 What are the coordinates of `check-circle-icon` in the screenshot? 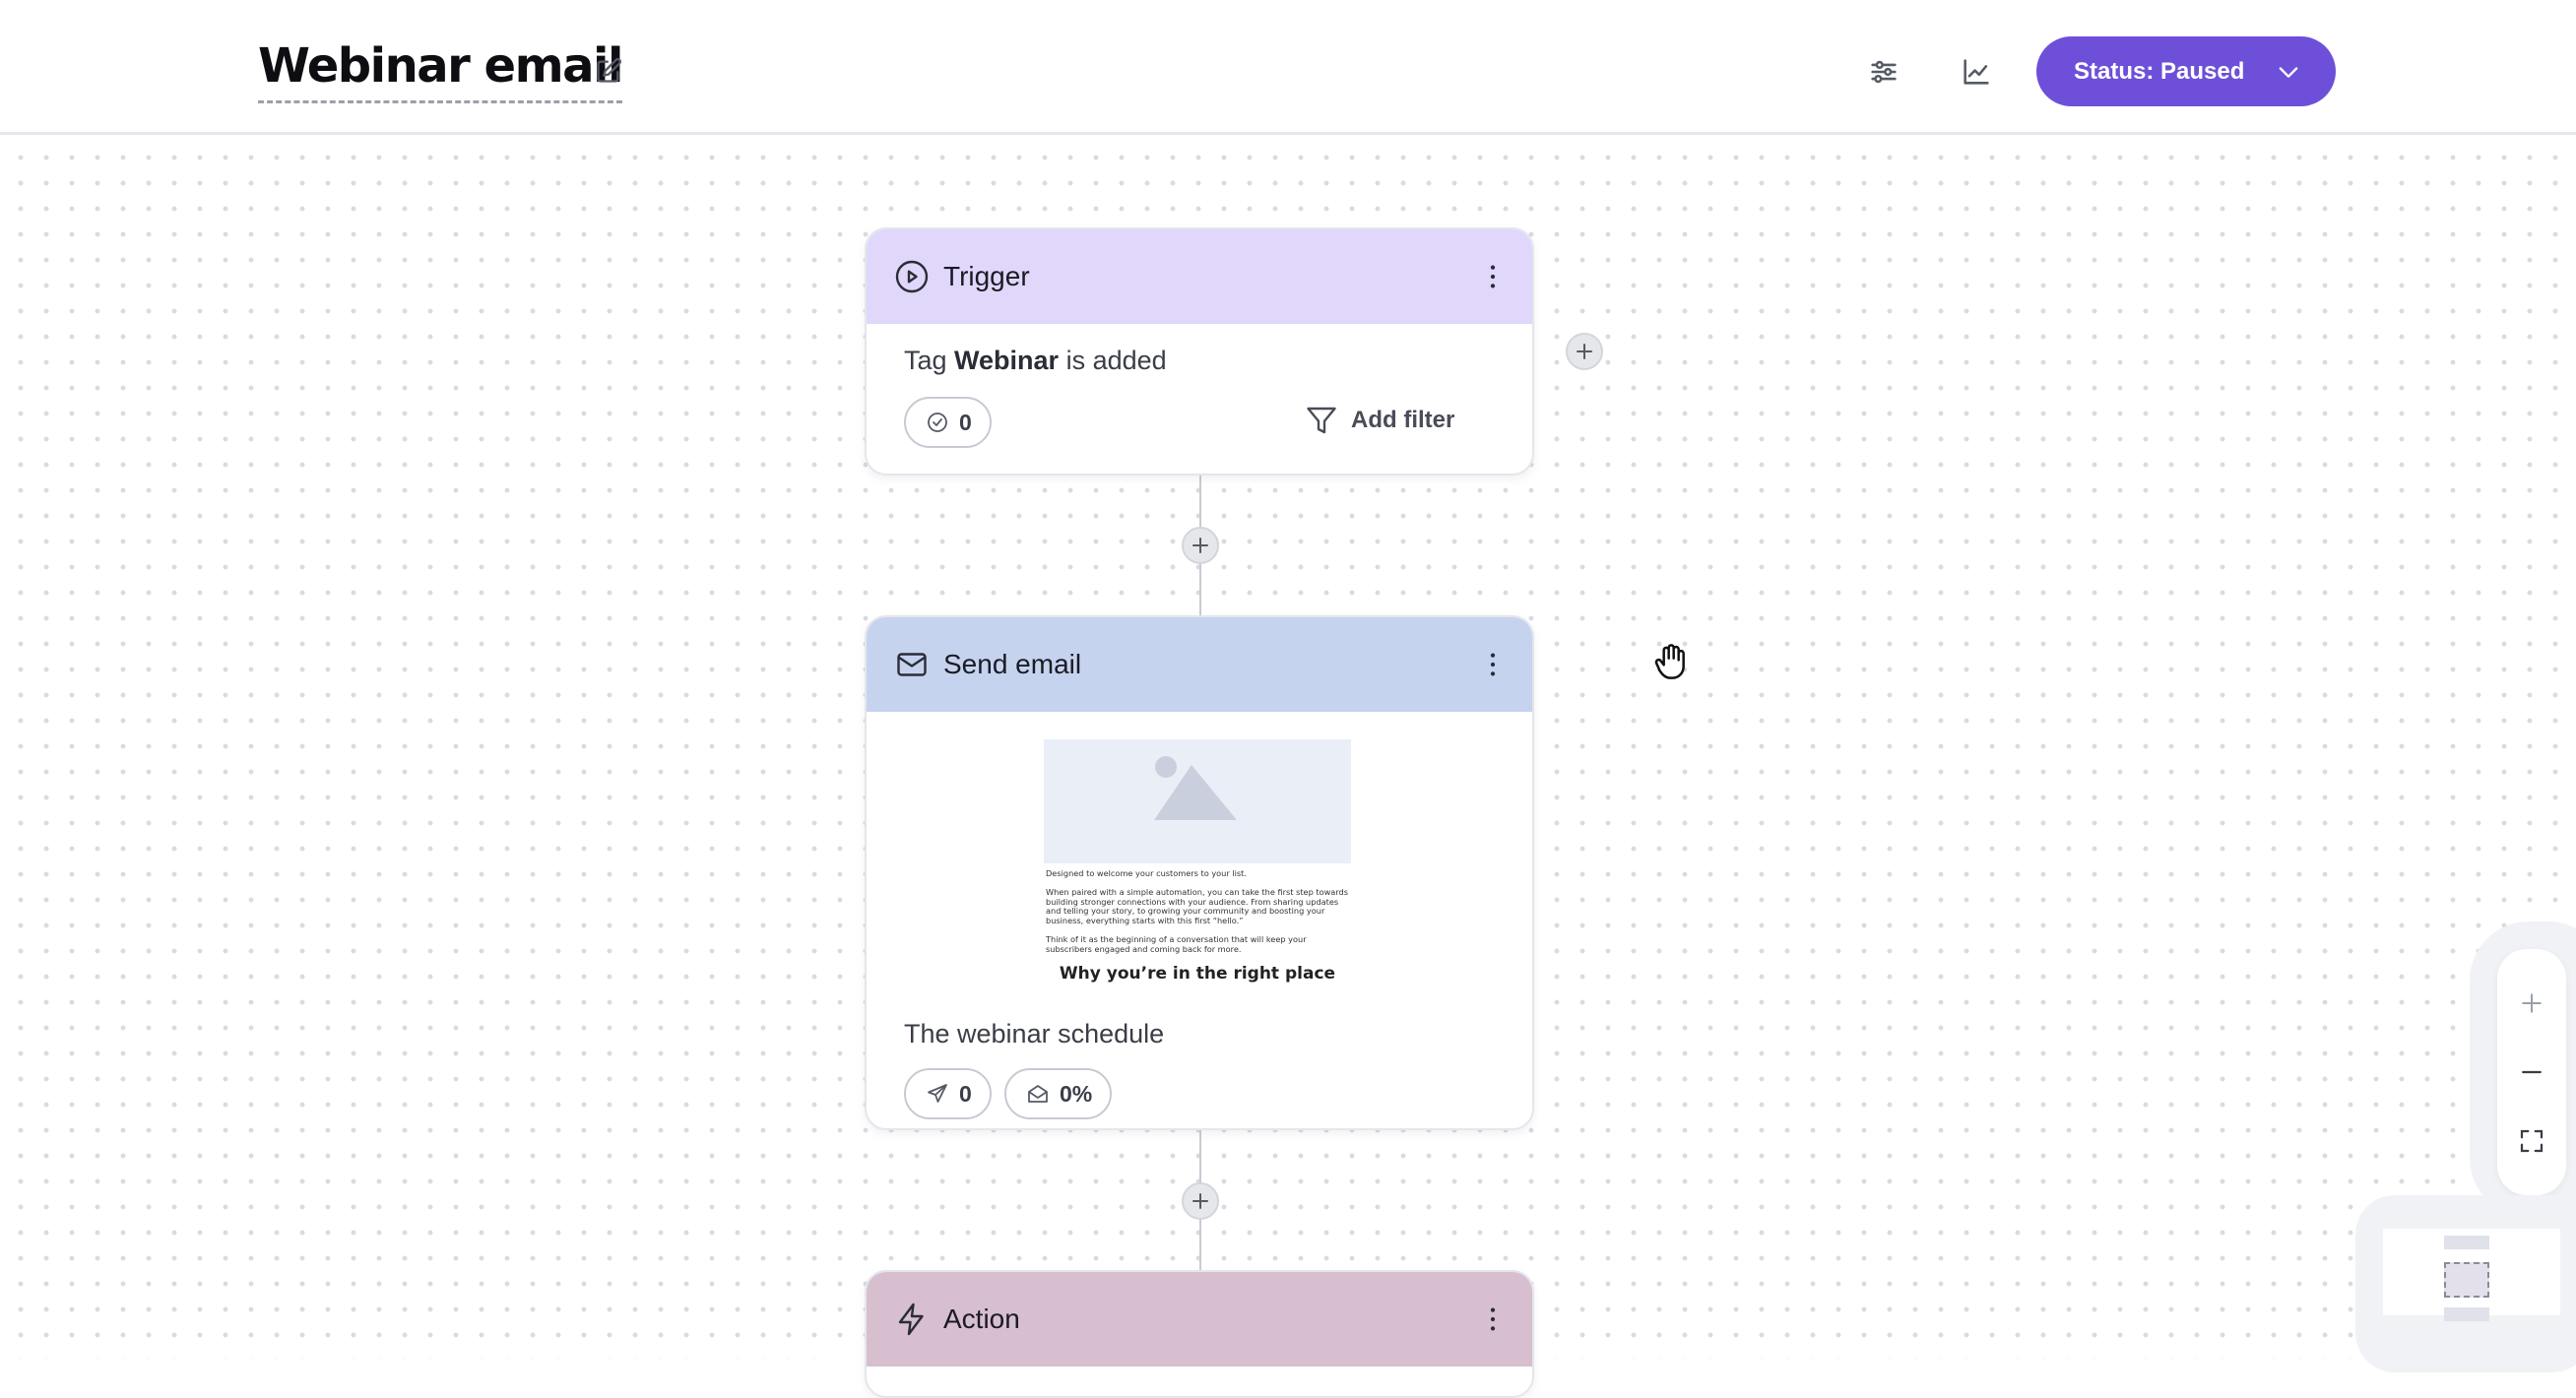 It's located at (937, 422).